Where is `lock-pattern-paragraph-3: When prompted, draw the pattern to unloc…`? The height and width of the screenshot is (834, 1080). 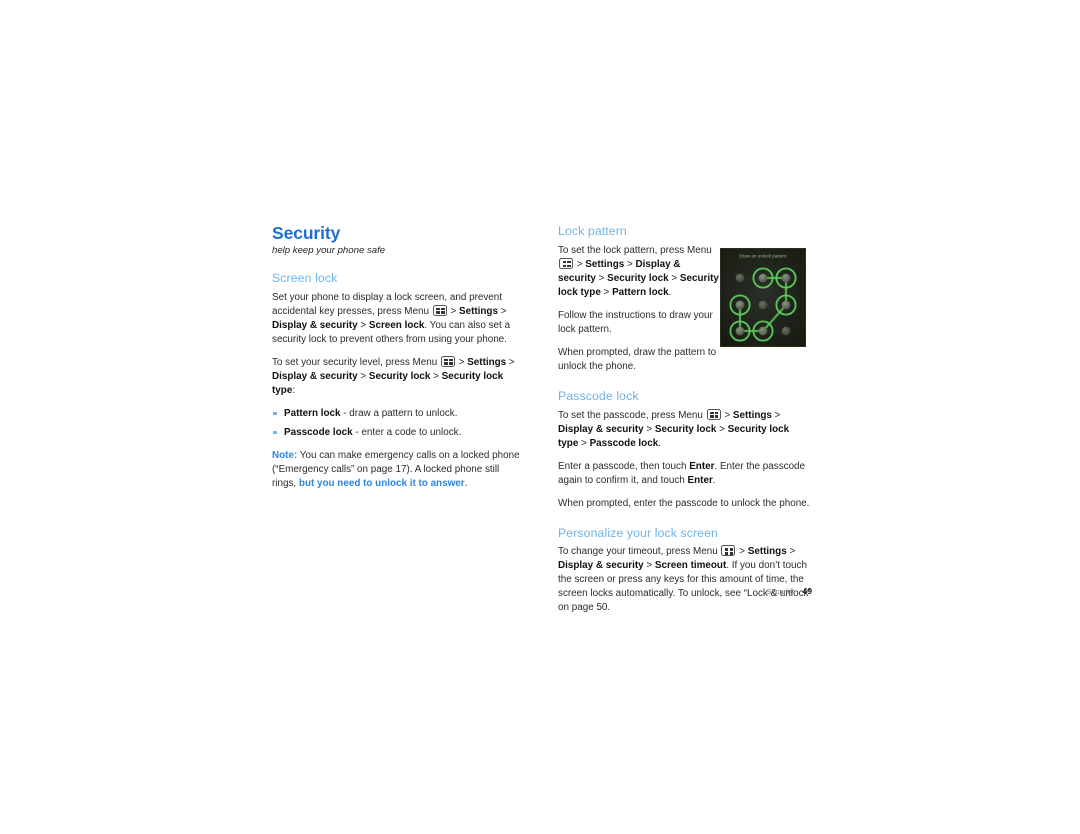 lock-pattern-paragraph-3: When prompted, draw the pattern to unloc… is located at coordinates (637, 359).